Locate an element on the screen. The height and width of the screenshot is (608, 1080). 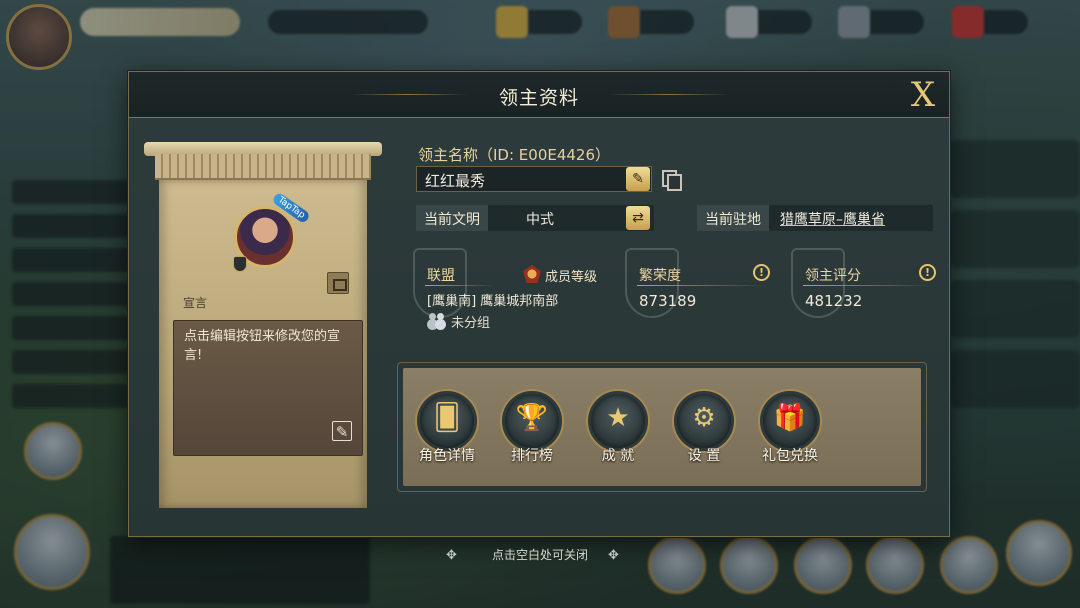
modal-header: 领主资料 X is located at coordinates (539, 95).